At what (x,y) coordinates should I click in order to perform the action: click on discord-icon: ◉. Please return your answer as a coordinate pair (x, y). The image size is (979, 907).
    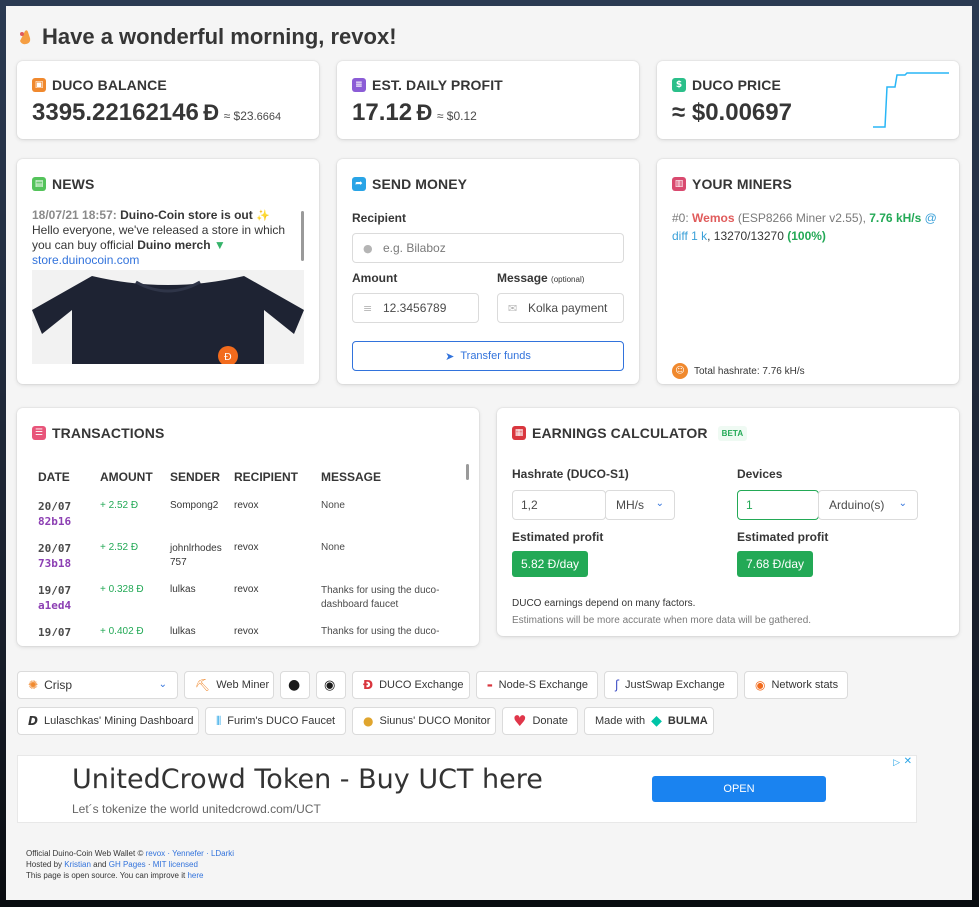
    Looking at the image, I should click on (330, 685).